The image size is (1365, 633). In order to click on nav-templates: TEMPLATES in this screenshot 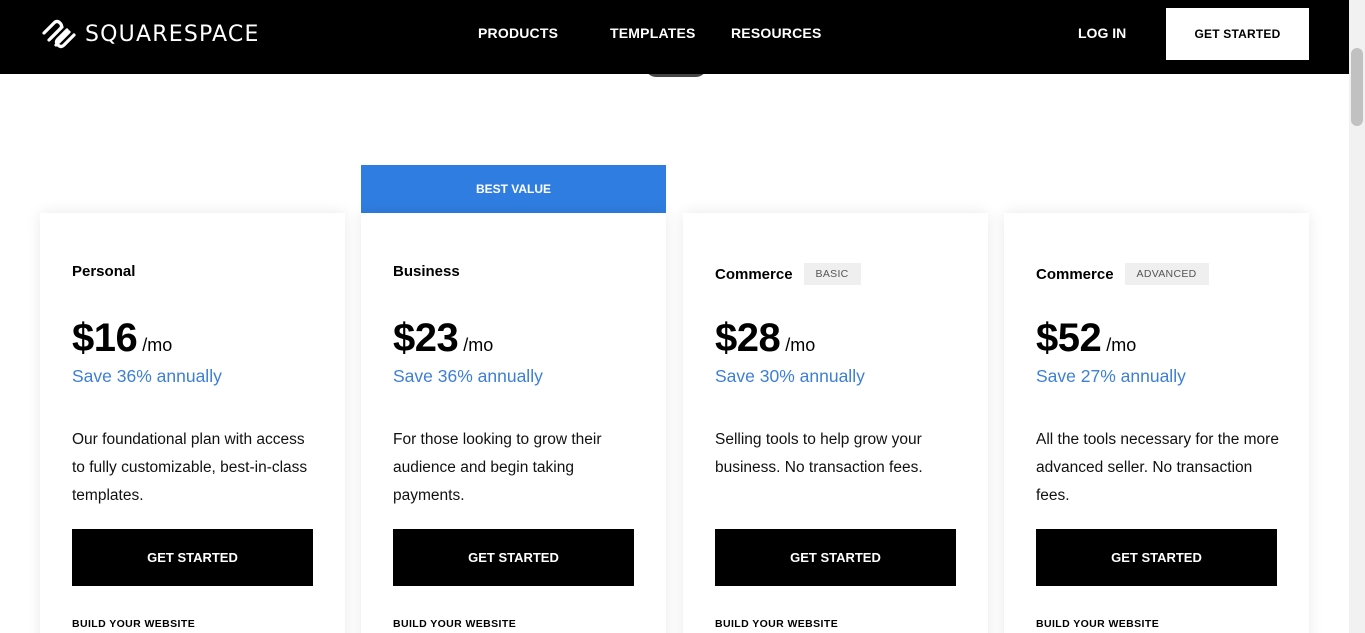, I will do `click(653, 33)`.